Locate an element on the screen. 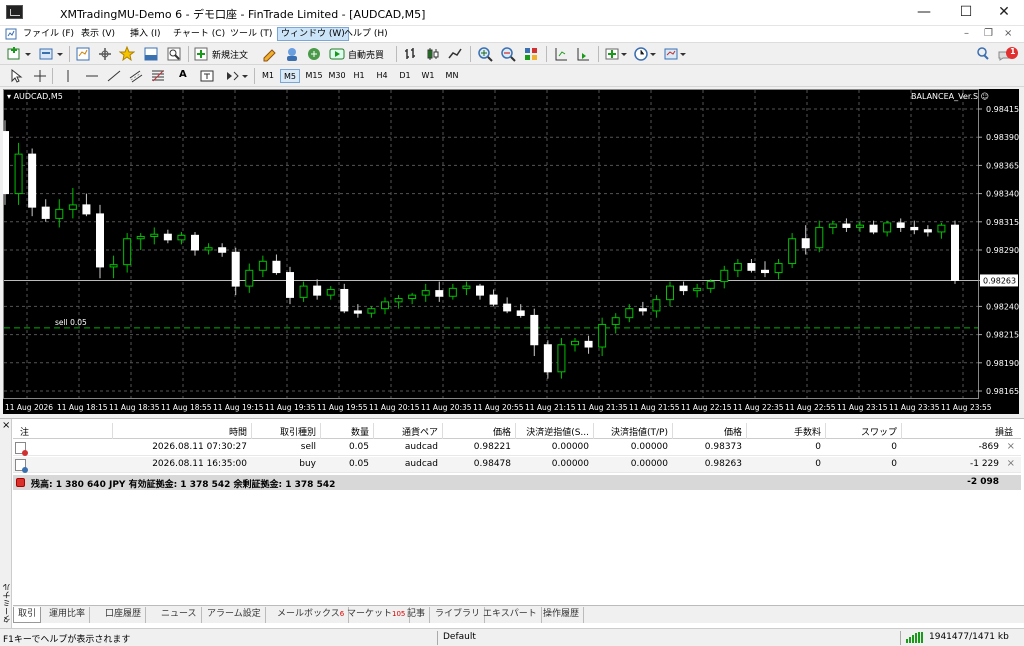 This screenshot has width=1024, height=646. cursor-icon is located at coordinates (16, 76).